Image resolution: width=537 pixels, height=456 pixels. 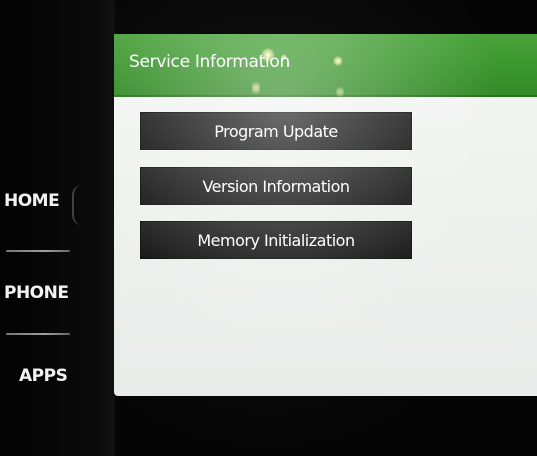 What do you see at coordinates (77, 205) in the screenshot?
I see `bezel-edge` at bounding box center [77, 205].